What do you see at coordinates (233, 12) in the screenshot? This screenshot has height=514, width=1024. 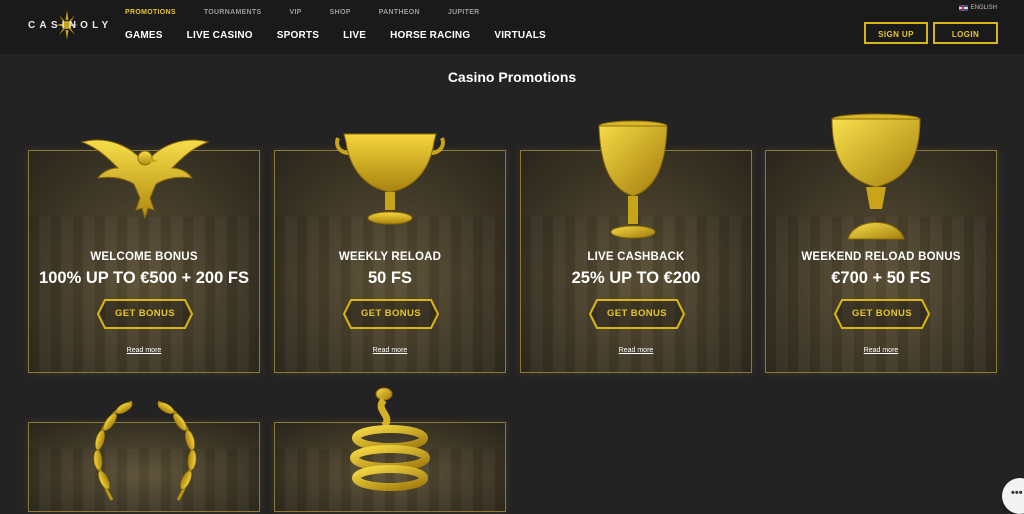 I see `nav-tournaments: TOURNAMENTS` at bounding box center [233, 12].